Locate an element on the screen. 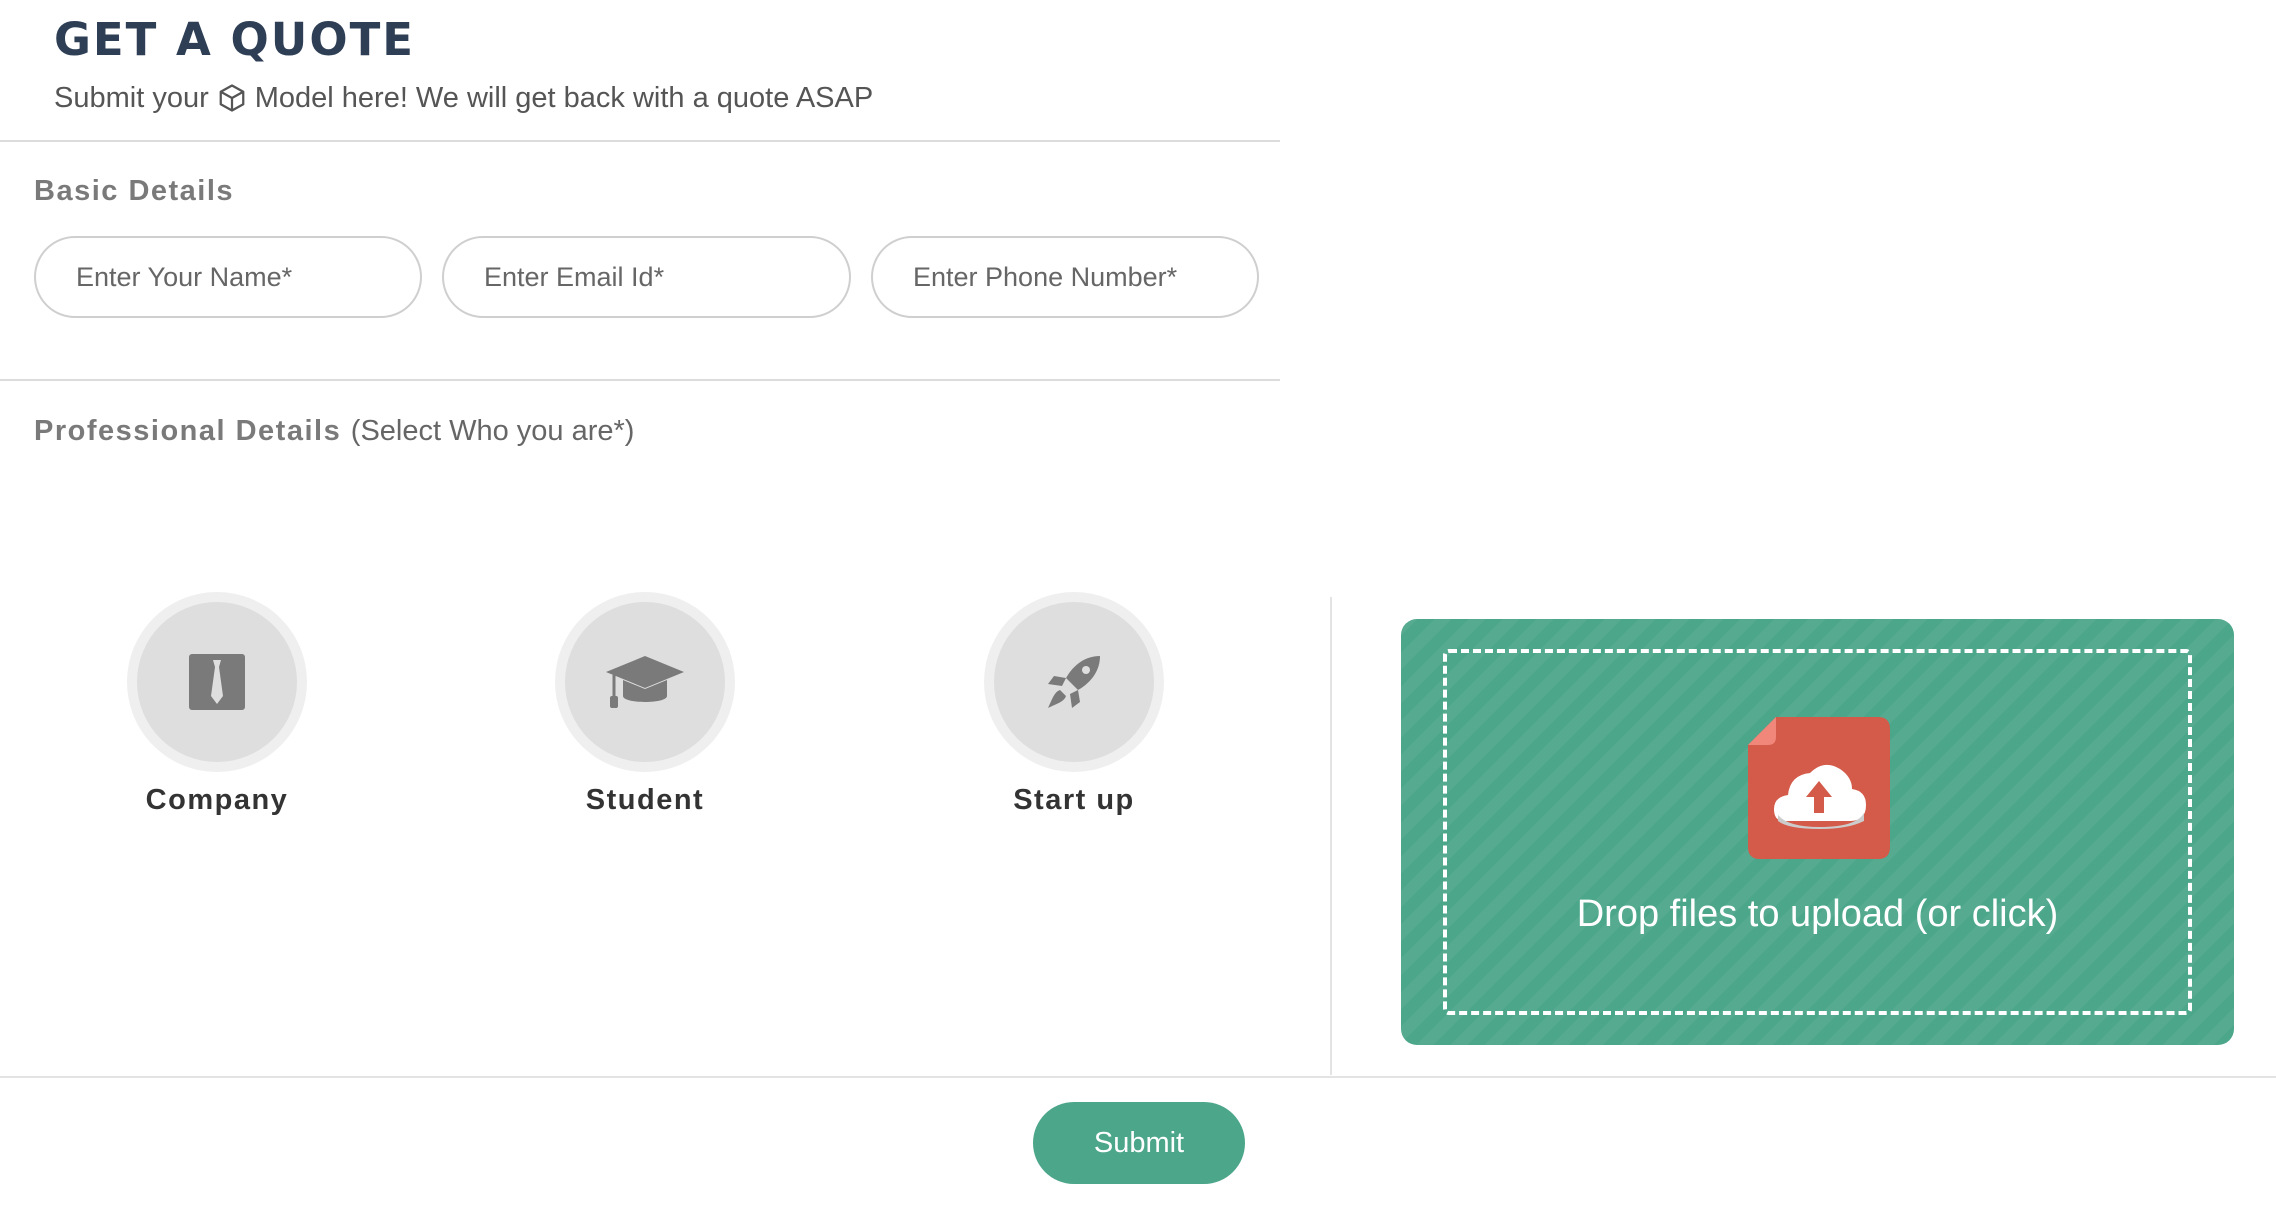 The height and width of the screenshot is (1214, 2276). role-option-startup: Start up is located at coordinates (1074, 709).